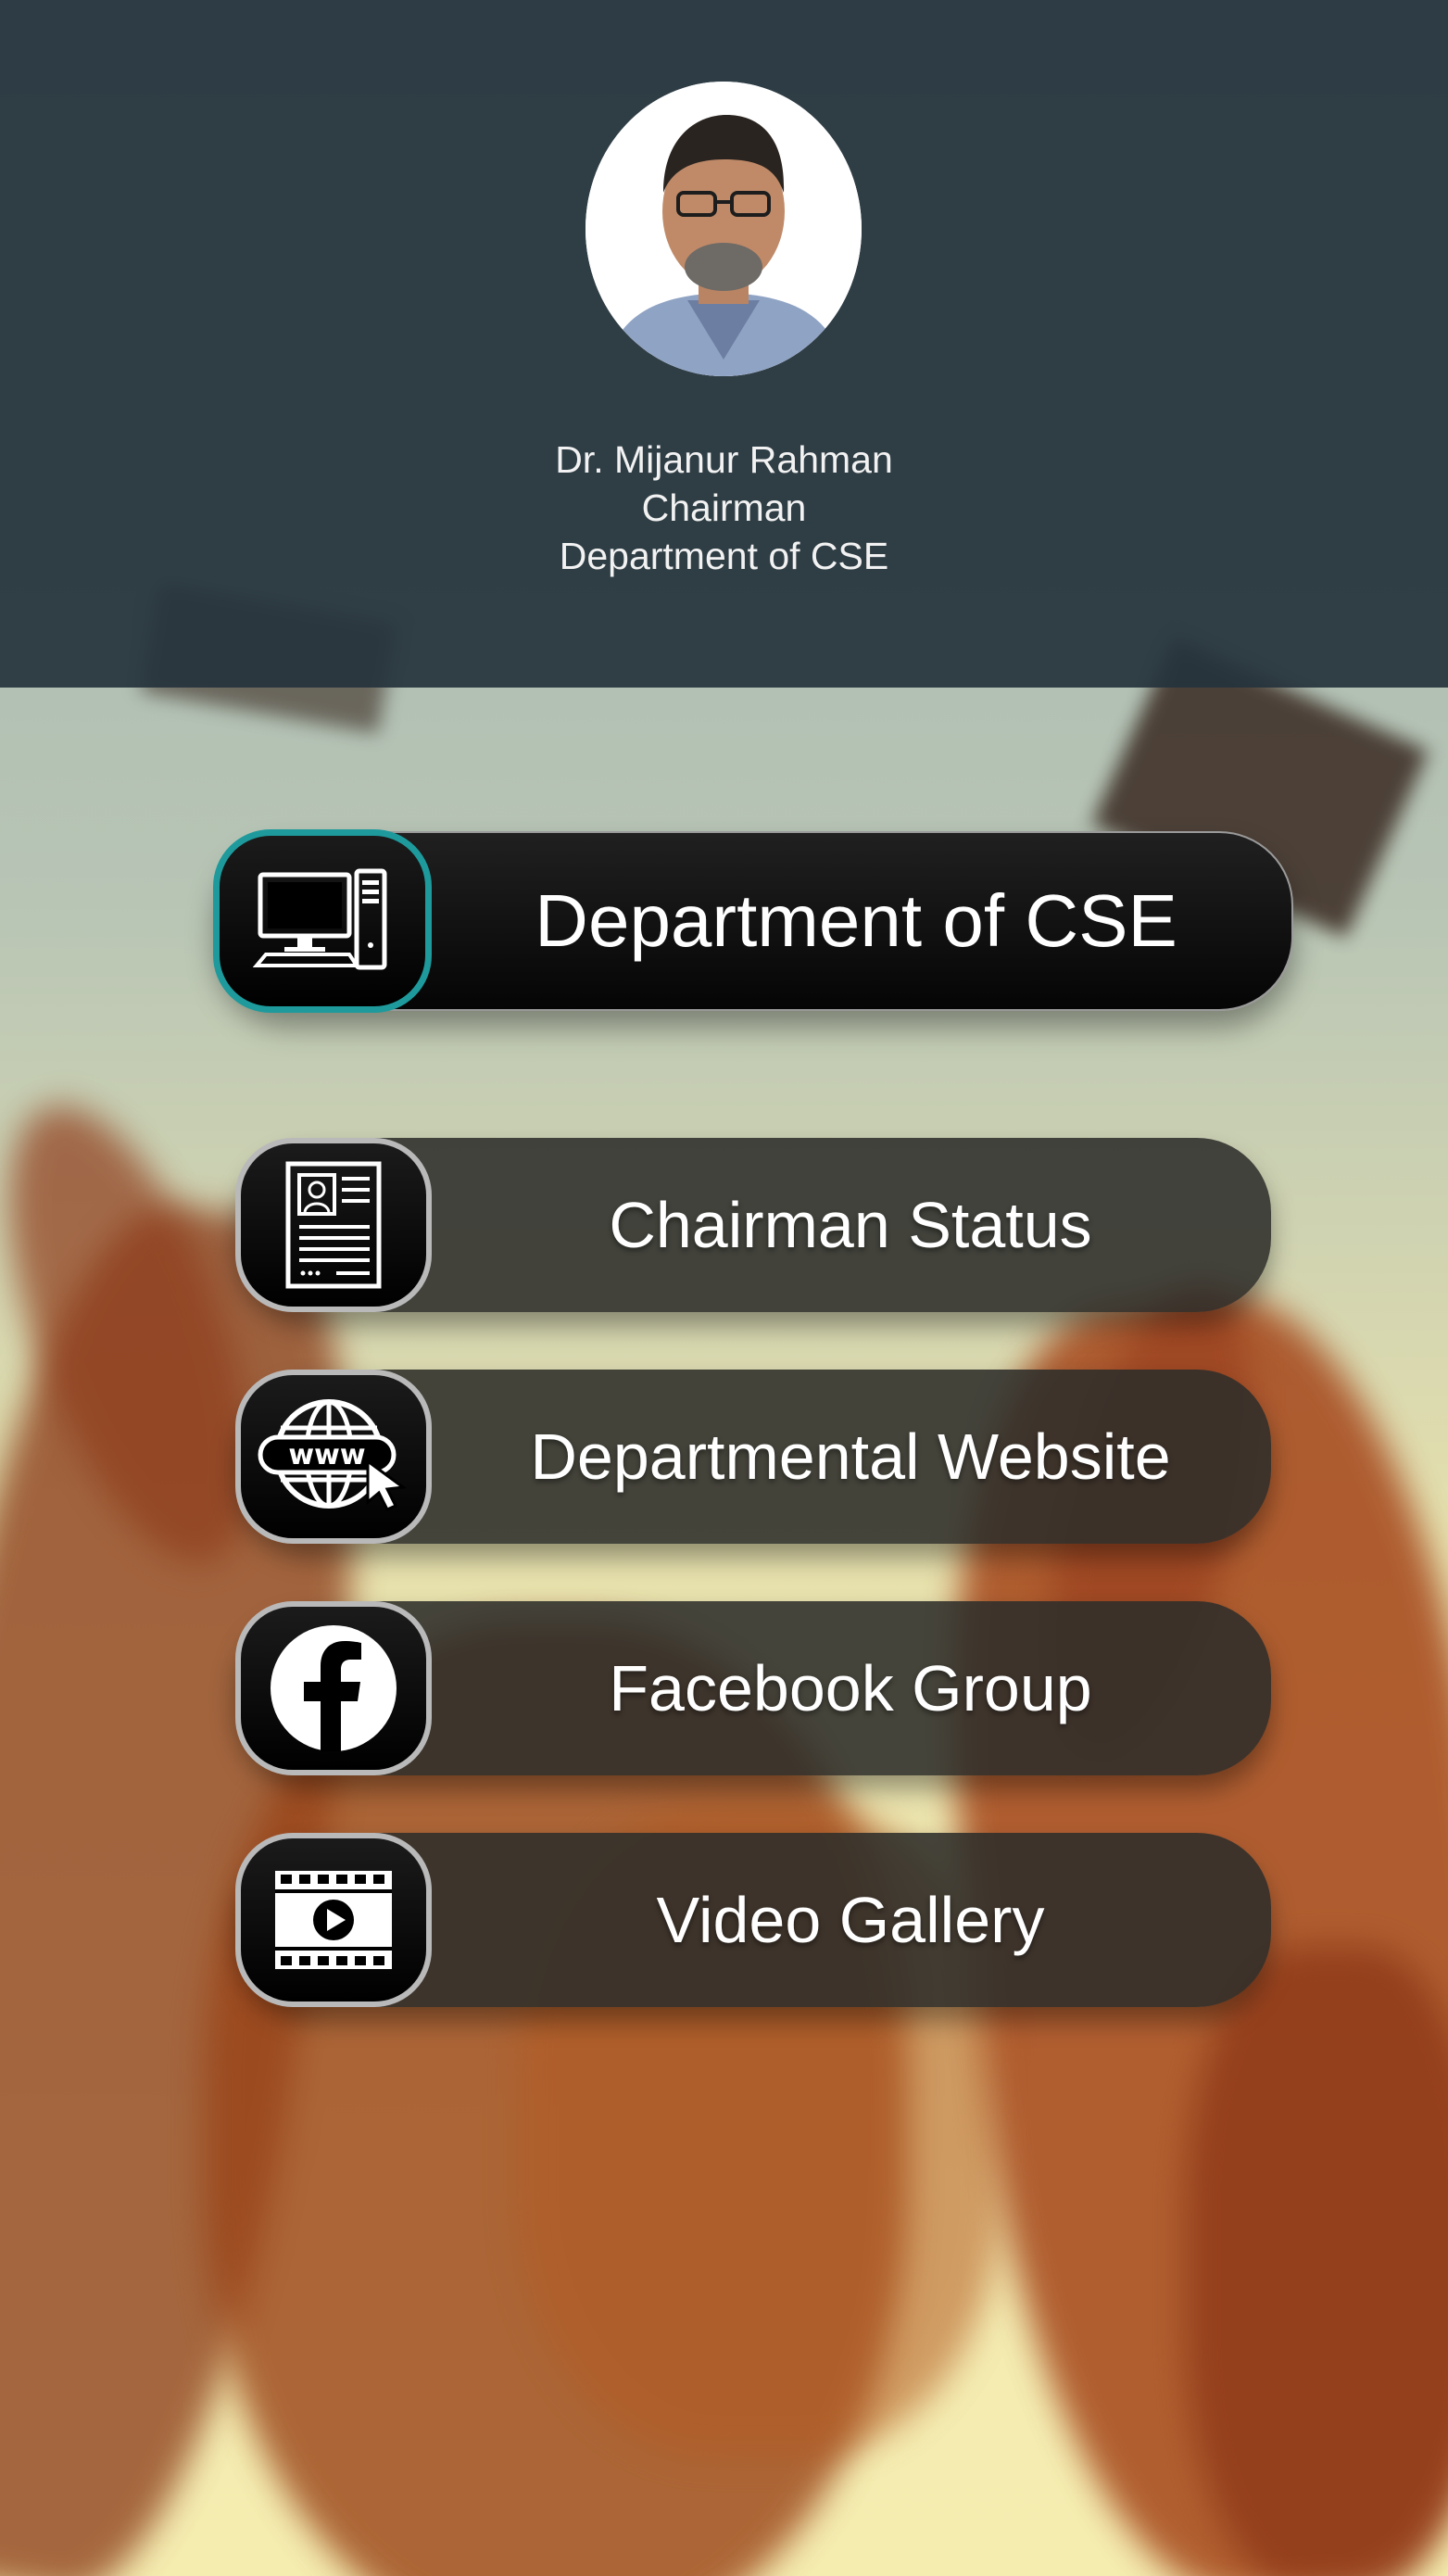  Describe the element at coordinates (333, 1688) in the screenshot. I see `facebook-icon` at that location.